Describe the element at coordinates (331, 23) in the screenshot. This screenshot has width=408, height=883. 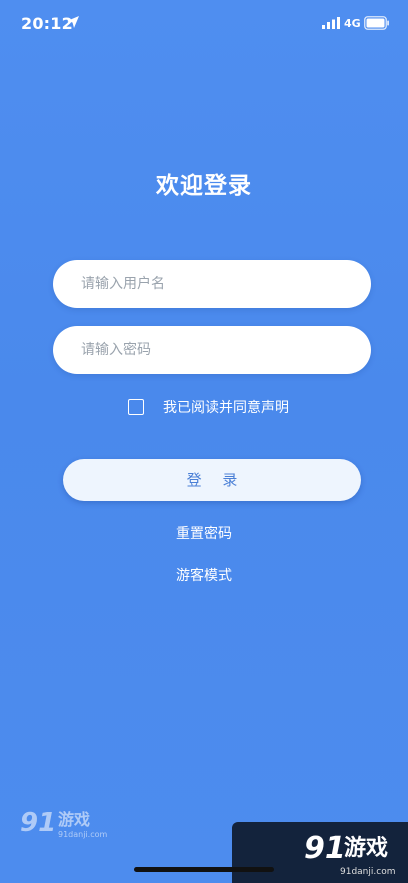
I see `signal-icon` at that location.